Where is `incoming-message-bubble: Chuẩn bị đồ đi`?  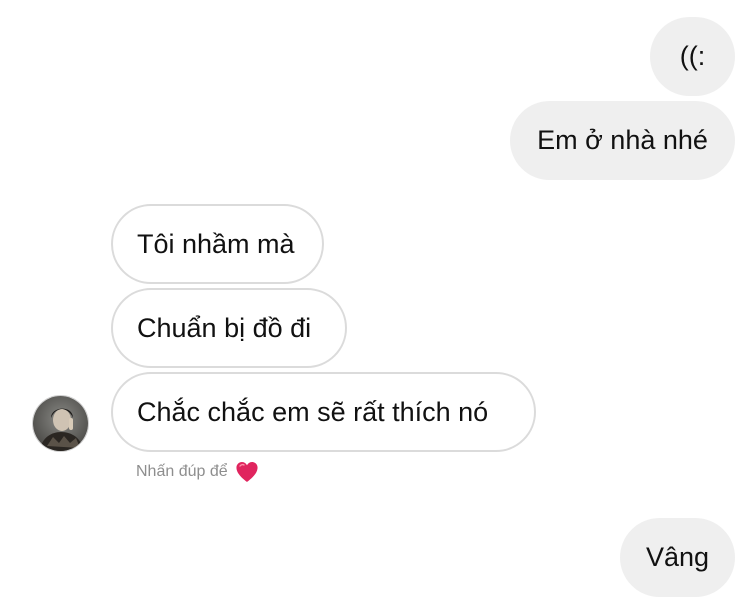 incoming-message-bubble: Chuẩn bị đồ đi is located at coordinates (229, 328).